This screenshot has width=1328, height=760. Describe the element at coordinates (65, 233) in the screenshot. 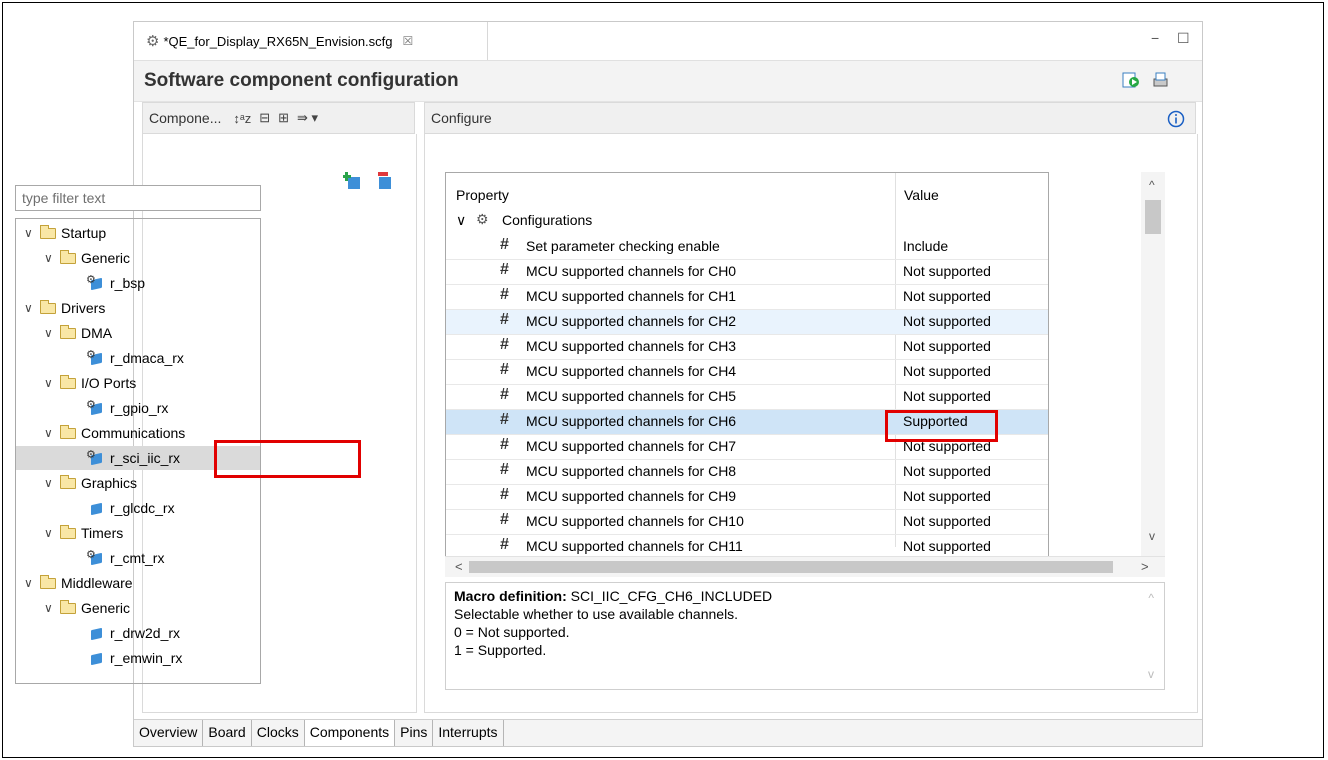

I see `tree-item-startup: ∨ Startup` at that location.